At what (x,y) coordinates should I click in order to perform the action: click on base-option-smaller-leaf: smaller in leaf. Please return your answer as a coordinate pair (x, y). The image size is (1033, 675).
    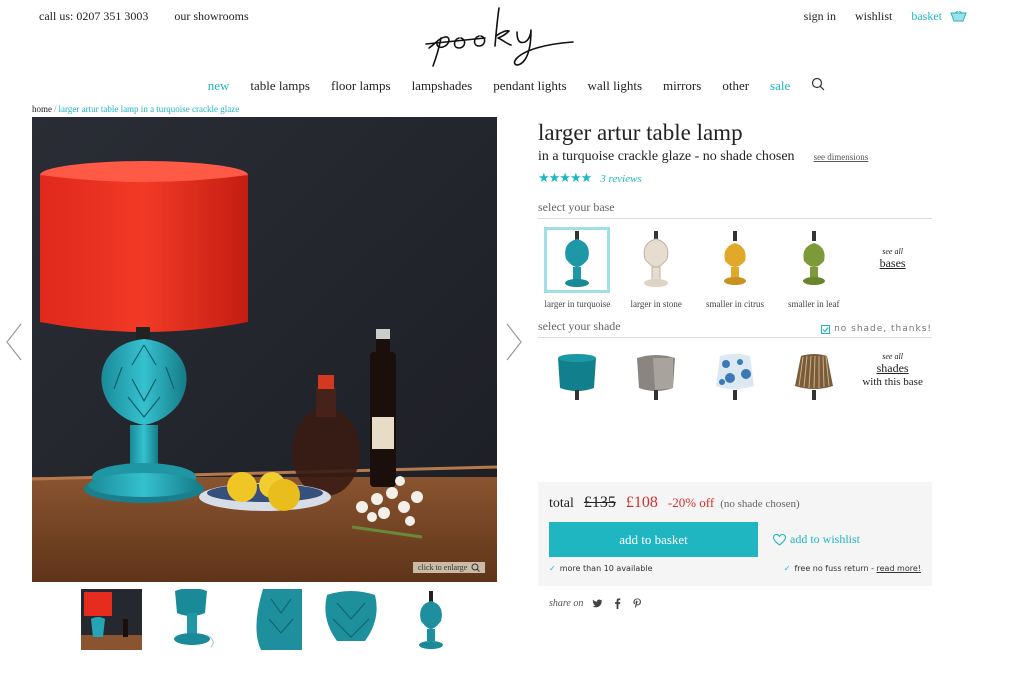
    Looking at the image, I should click on (813, 268).